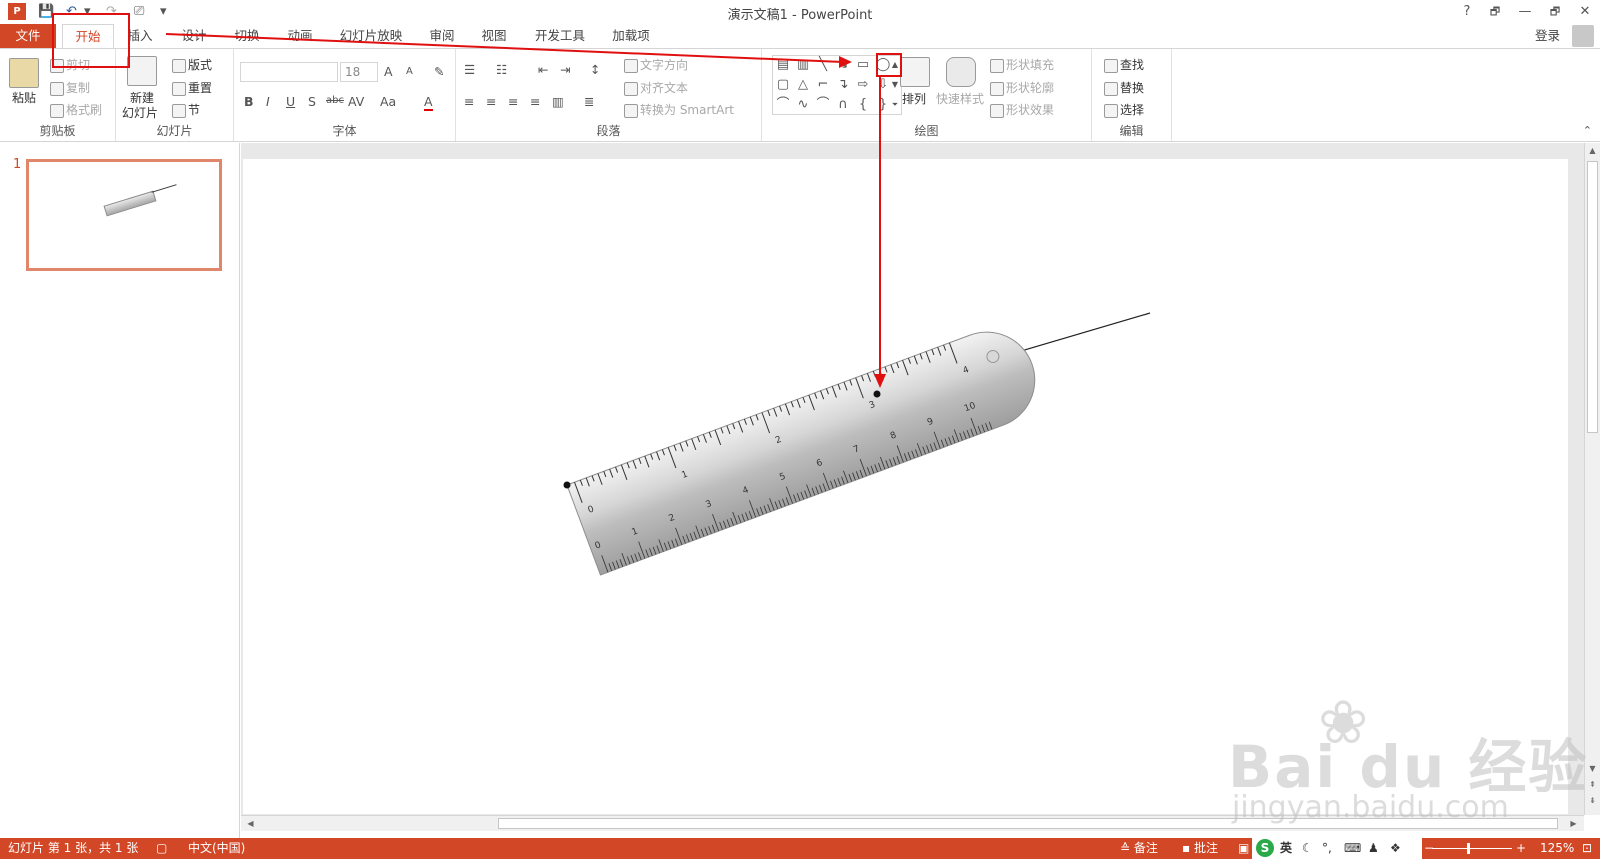 This screenshot has width=1600, height=859. Describe the element at coordinates (1592, 479) in the screenshot. I see `vertical-scrollbar: ▲ ▼ ⇞ ⇟` at that location.